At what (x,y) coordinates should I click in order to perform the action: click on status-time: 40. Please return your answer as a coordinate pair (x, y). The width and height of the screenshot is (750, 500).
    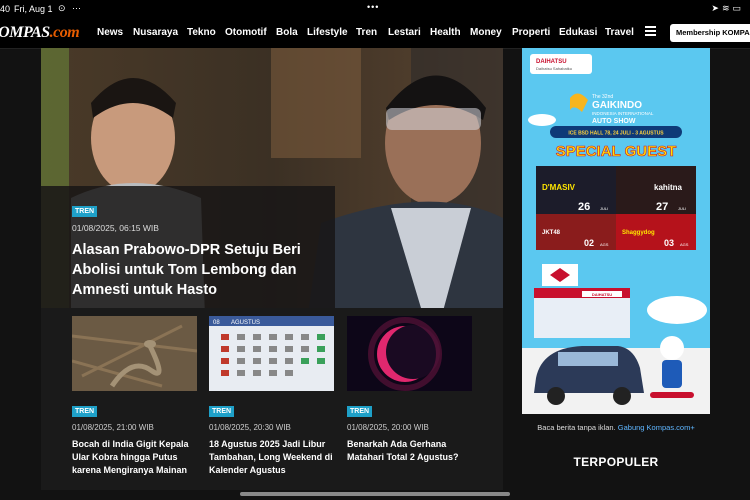
    Looking at the image, I should click on (5, 9).